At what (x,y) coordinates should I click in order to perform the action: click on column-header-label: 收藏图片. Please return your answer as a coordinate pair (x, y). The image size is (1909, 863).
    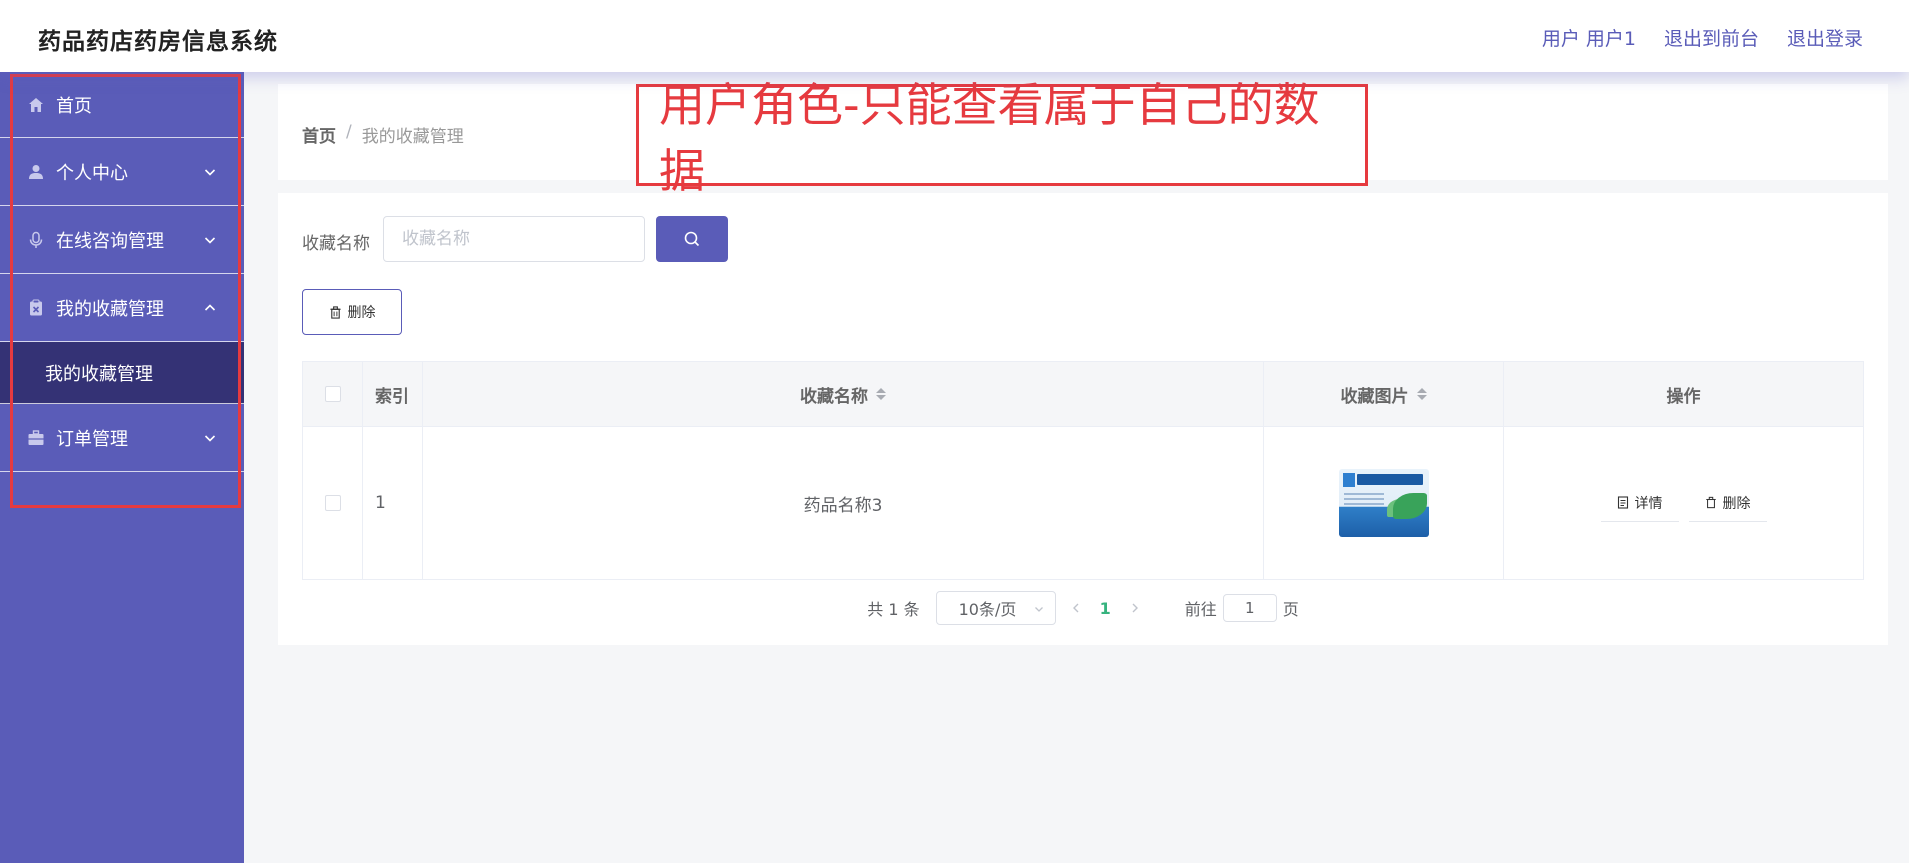
    Looking at the image, I should click on (1374, 396).